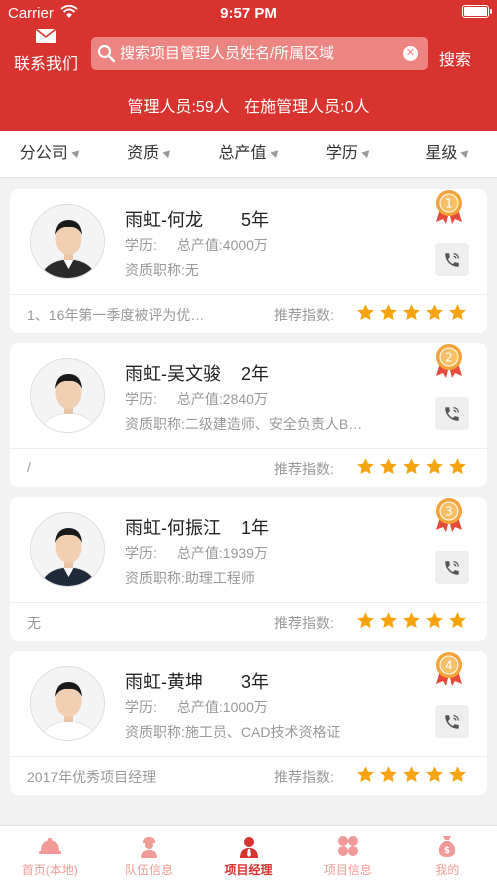 The width and height of the screenshot is (497, 883). I want to click on qualification-label: 资质职称:, so click(155, 270).